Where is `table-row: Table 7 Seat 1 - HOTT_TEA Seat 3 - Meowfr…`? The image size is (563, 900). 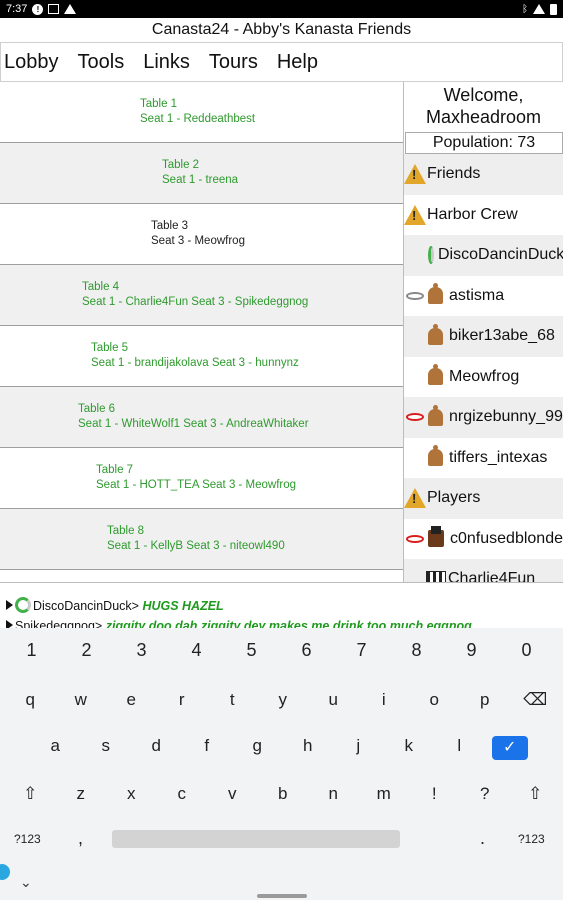
table-row: Table 7 Seat 1 - HOTT_TEA Seat 3 - Meowfr… is located at coordinates (201, 478).